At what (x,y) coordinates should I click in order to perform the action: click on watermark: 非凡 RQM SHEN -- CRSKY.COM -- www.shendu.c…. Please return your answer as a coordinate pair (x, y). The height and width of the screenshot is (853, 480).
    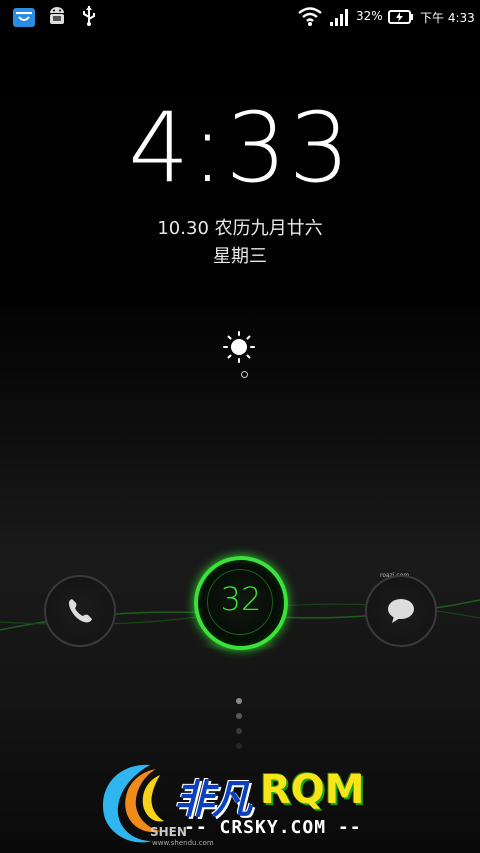
    Looking at the image, I should click on (240, 804).